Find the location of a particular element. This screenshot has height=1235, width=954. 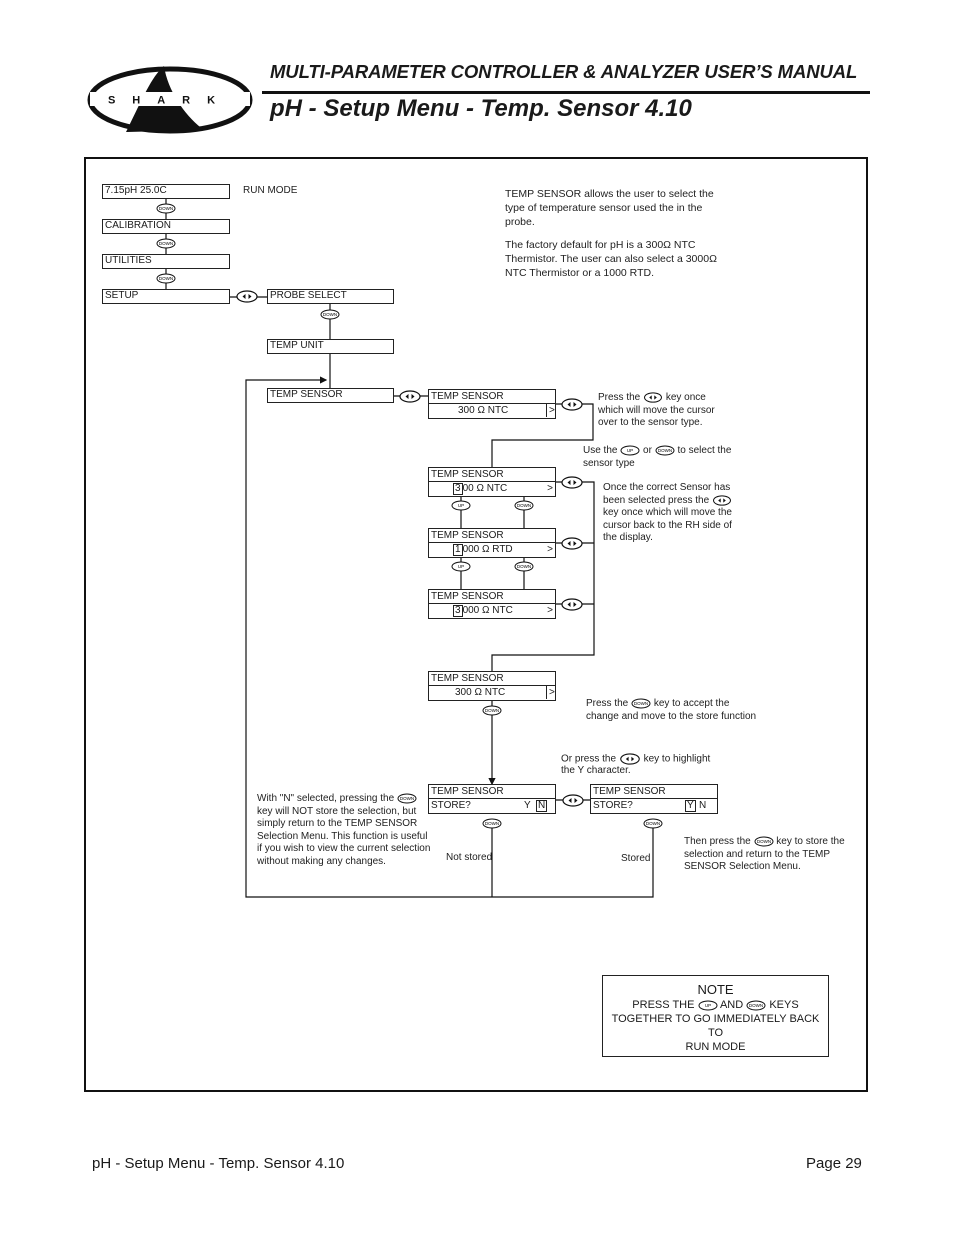

temp-sensor-display: TEMP SENSOR is located at coordinates (330, 395).